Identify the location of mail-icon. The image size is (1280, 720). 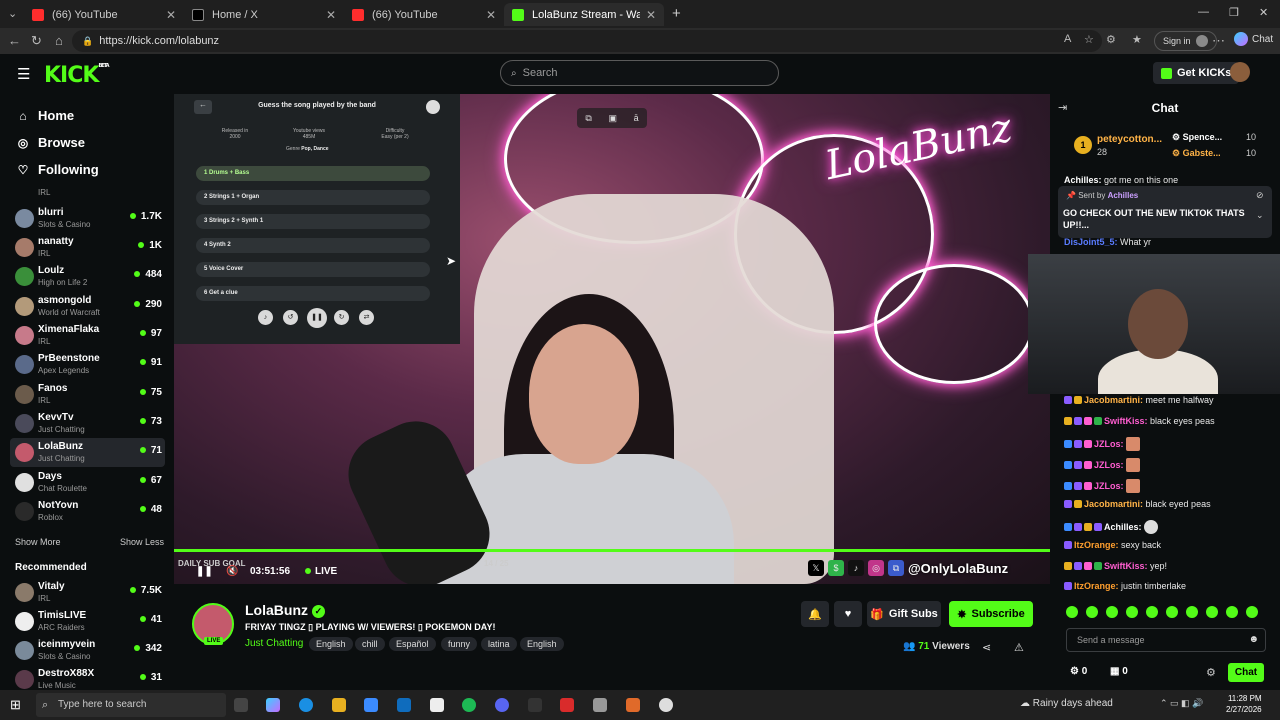
(404, 705).